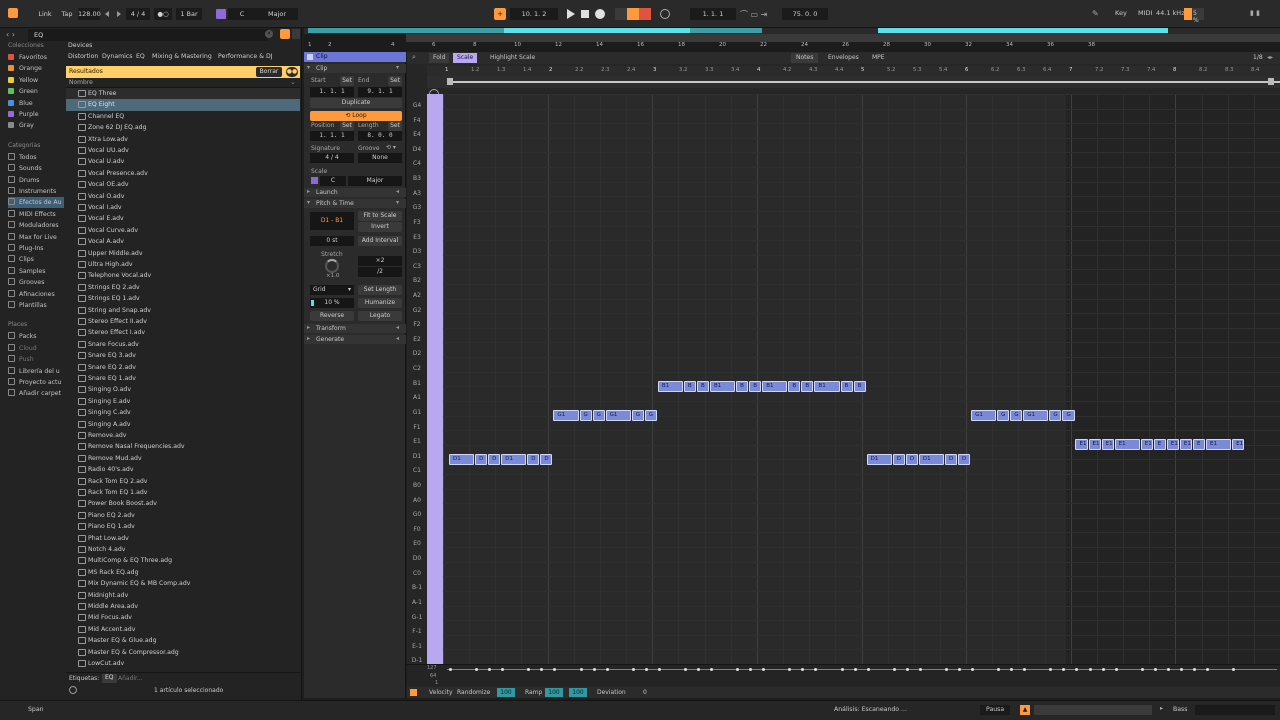 Image resolution: width=1280 pixels, height=720 pixels. I want to click on clip-beat-number: 5.3, so click(917, 70).